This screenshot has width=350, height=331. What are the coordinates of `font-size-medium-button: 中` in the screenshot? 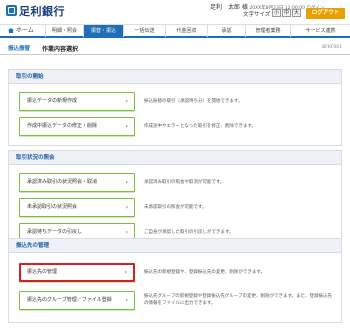 It's located at (286, 13).